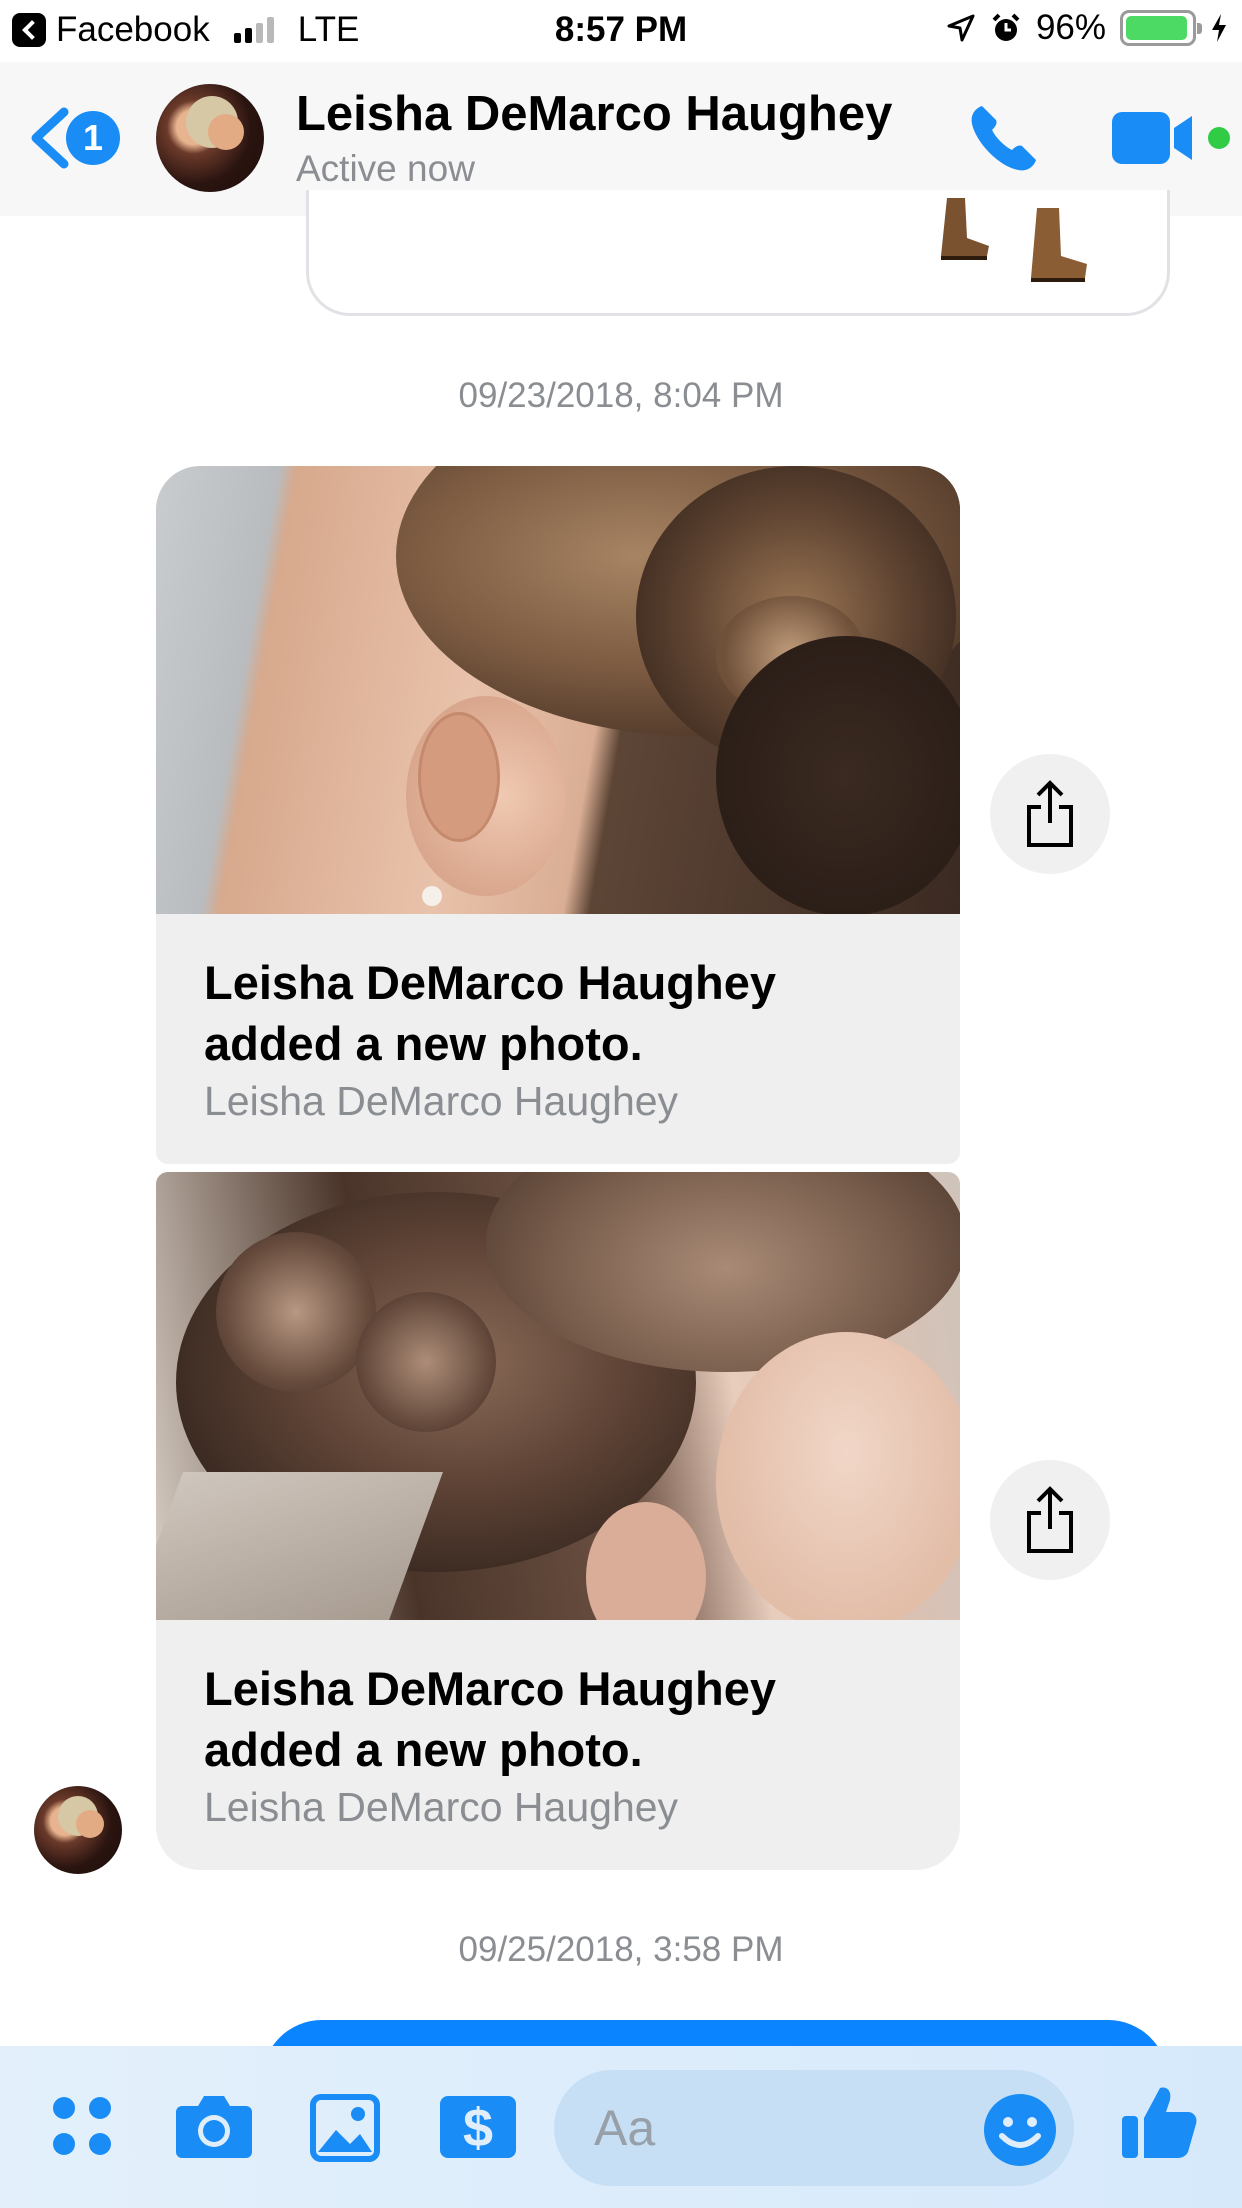 The height and width of the screenshot is (2208, 1242). Describe the element at coordinates (621, 31) in the screenshot. I see `status-bar: Facebook LTE 8:57 PM 96%` at that location.